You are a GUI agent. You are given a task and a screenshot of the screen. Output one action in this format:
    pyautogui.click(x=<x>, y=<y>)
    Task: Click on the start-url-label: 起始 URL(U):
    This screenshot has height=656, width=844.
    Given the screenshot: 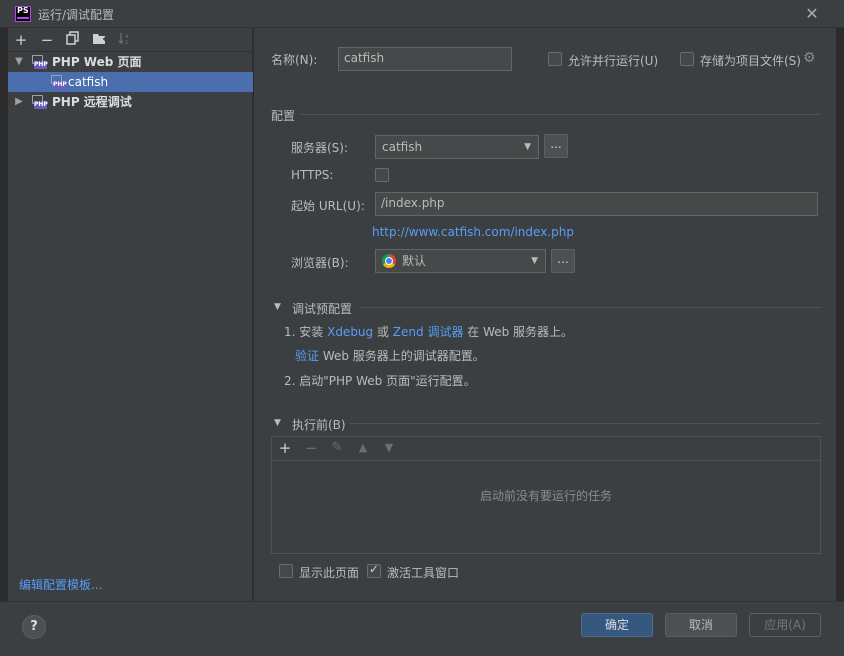 What is the action you would take?
    pyautogui.click(x=328, y=206)
    